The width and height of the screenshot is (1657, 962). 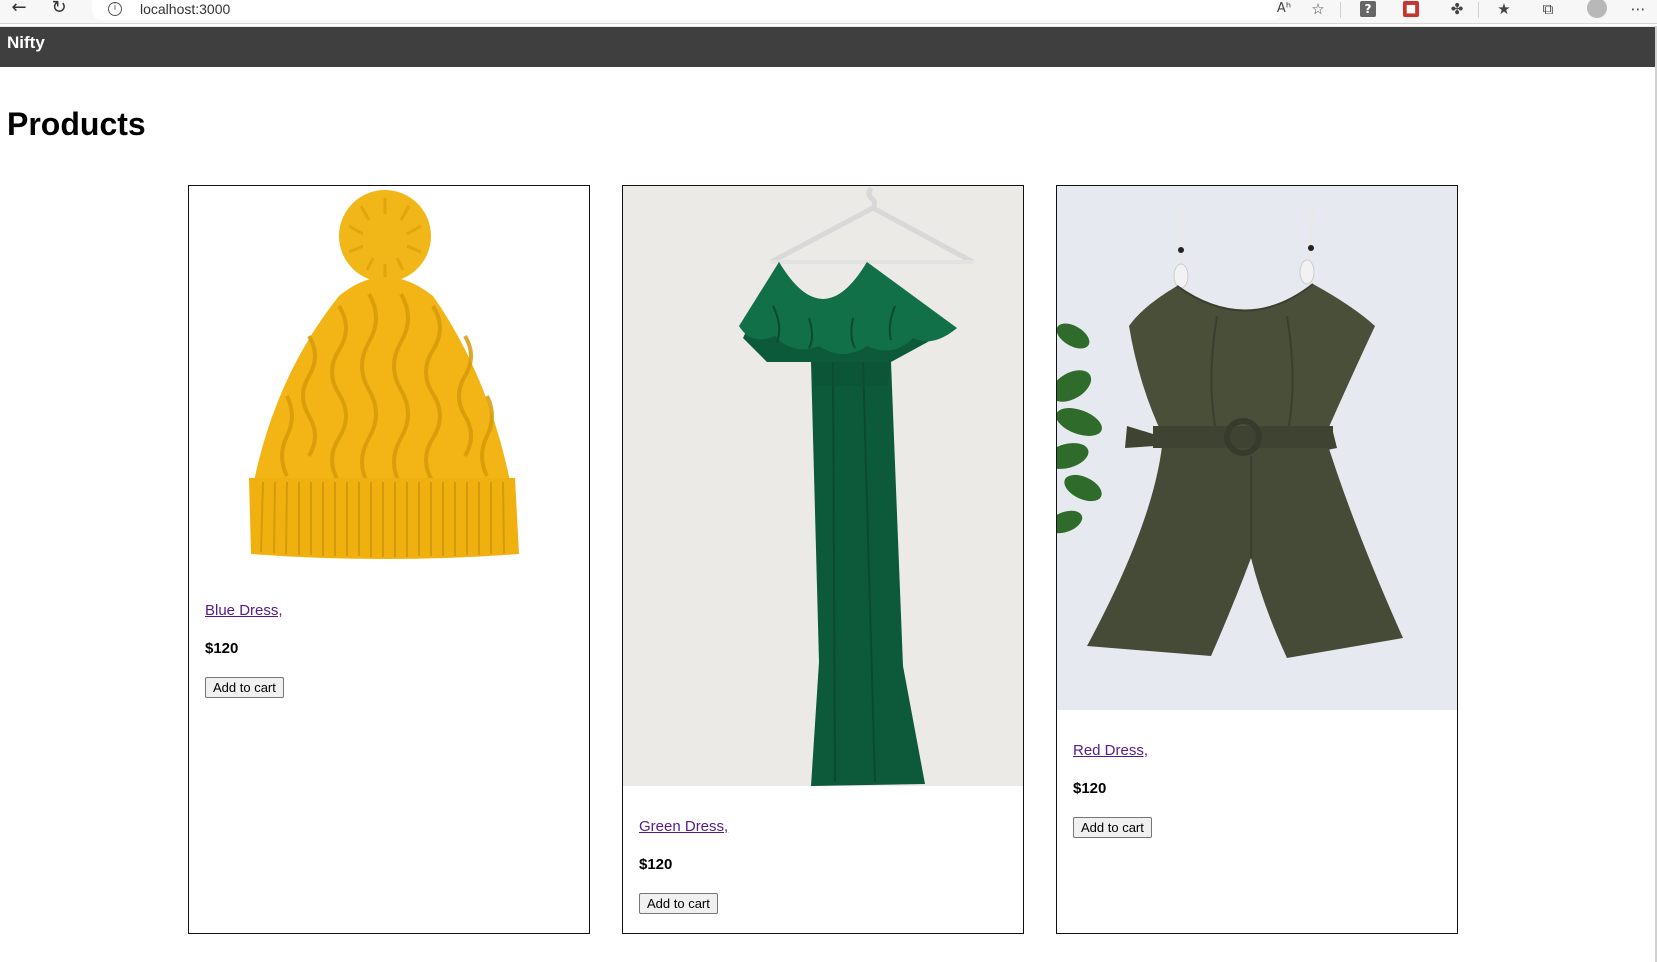 I want to click on read-aloud-icon: Aʰ, so click(x=1284, y=10).